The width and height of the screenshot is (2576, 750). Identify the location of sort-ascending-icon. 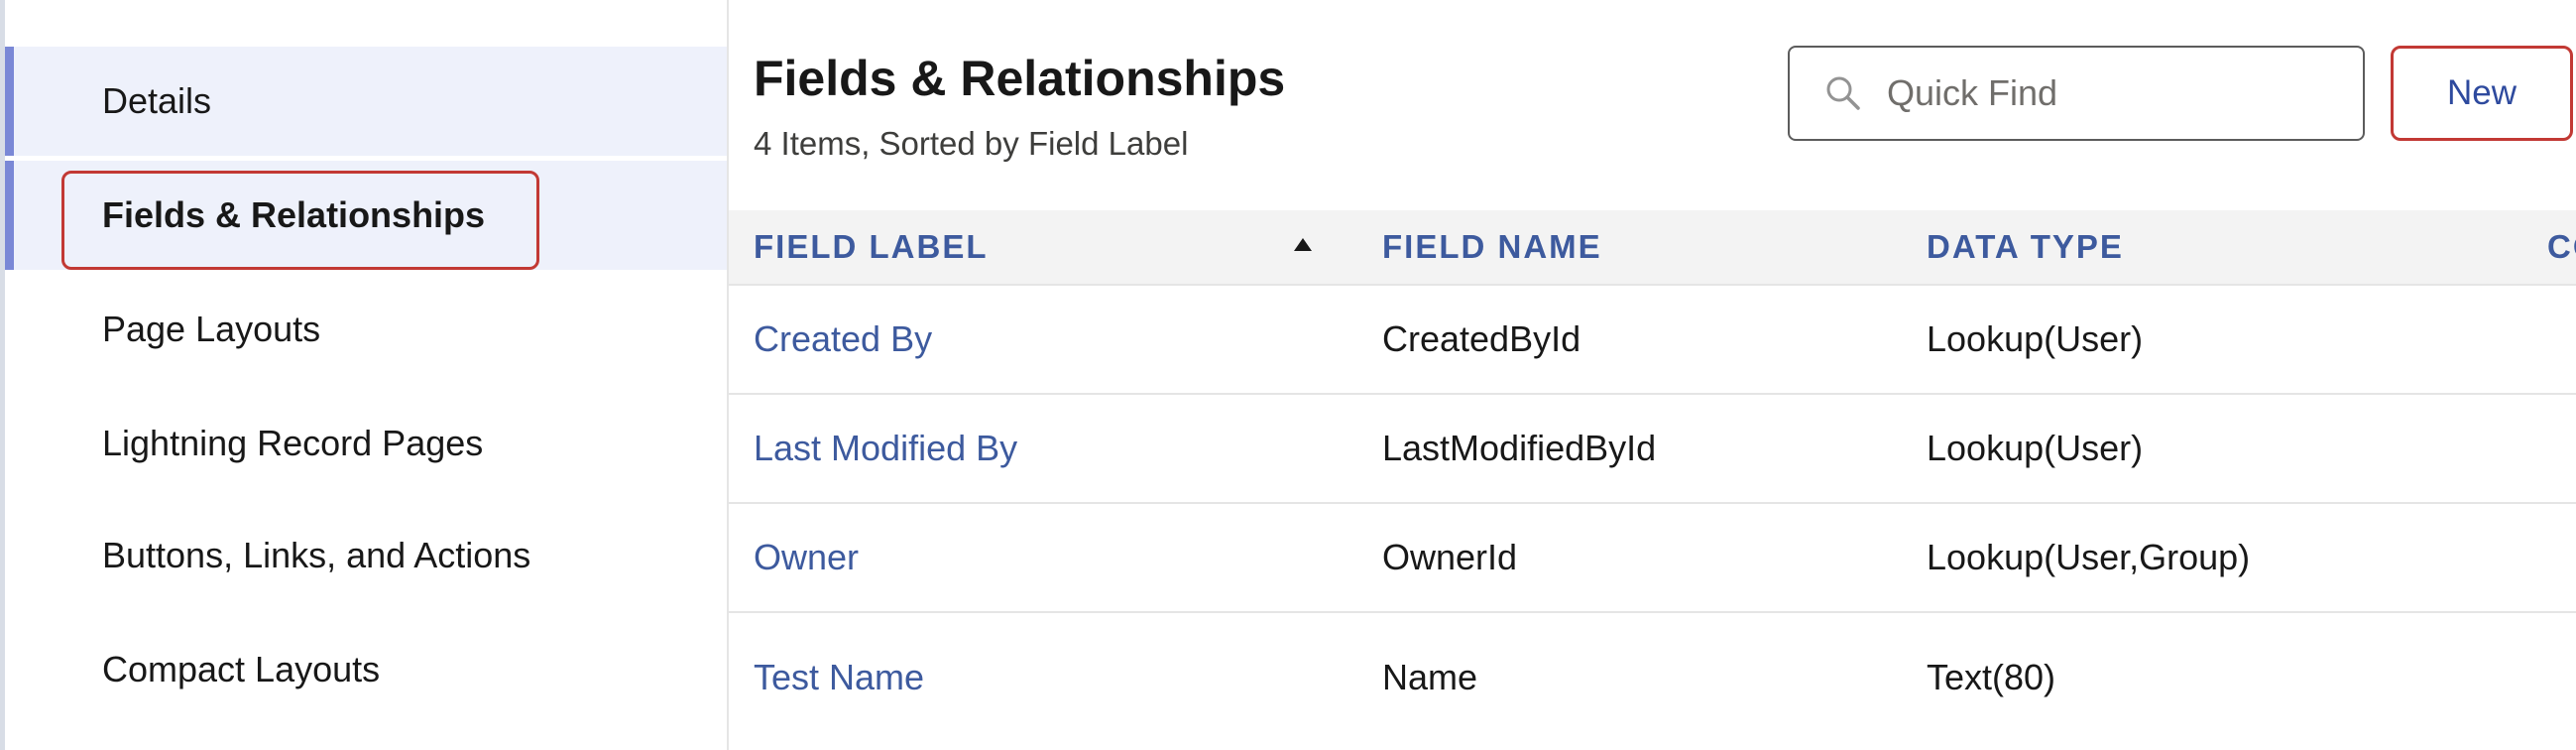
(1303, 245).